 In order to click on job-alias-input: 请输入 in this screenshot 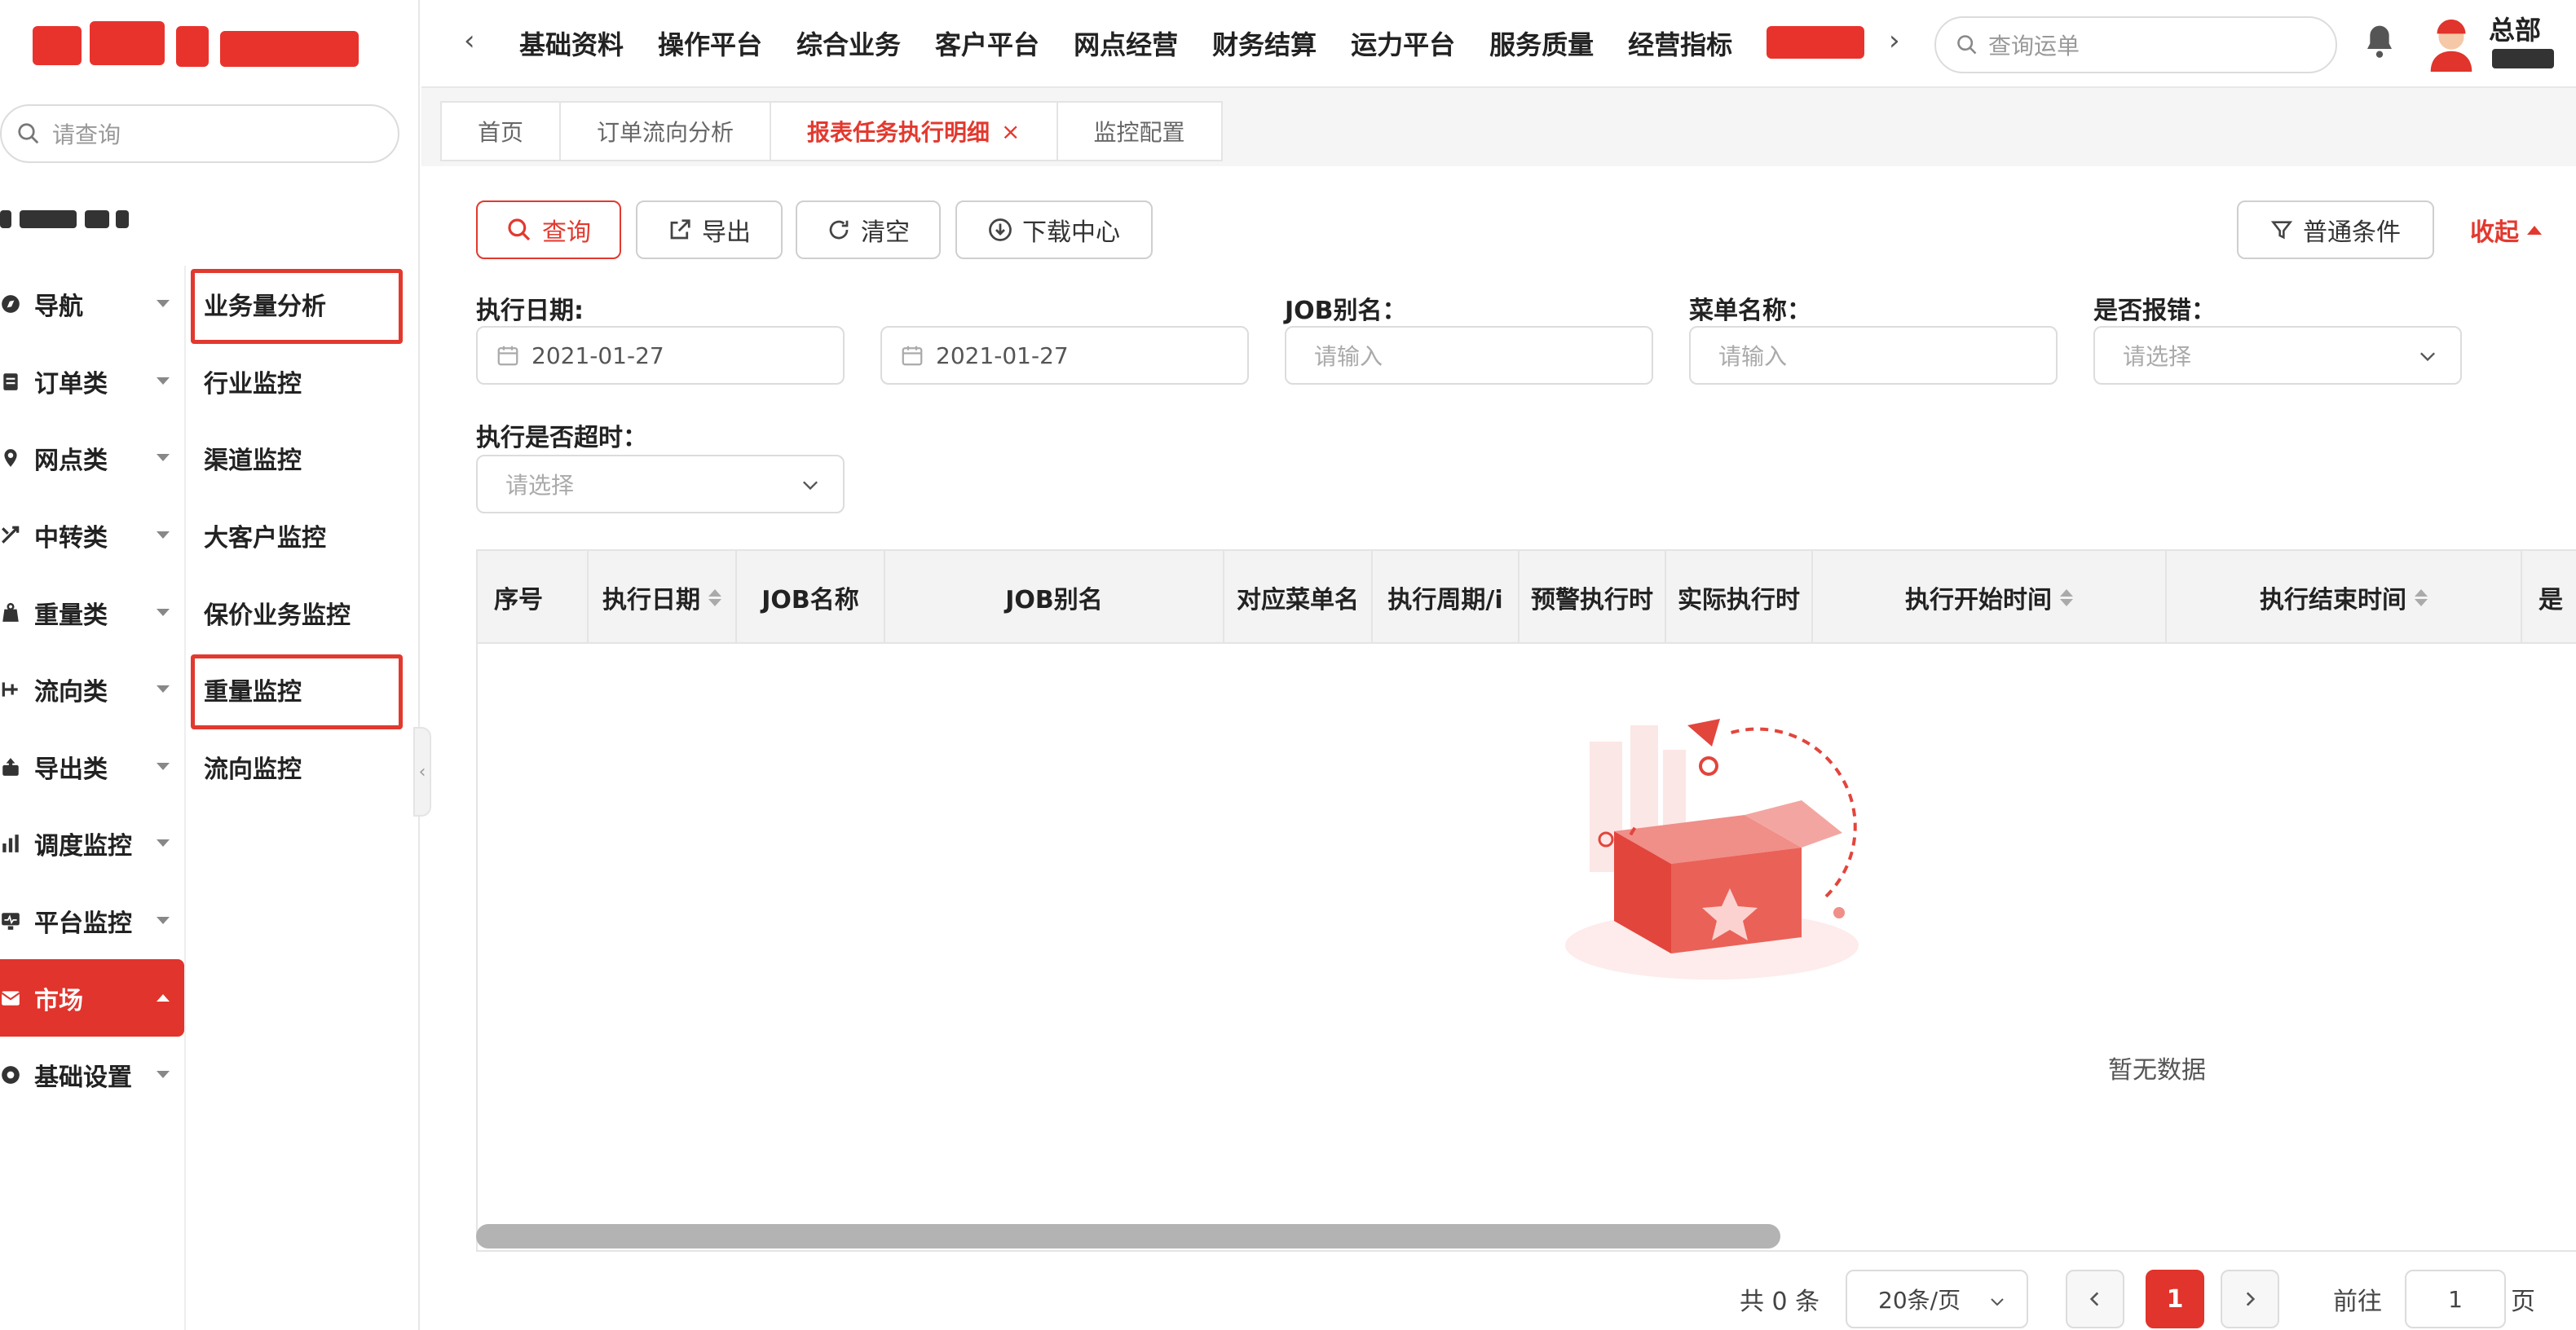, I will do `click(1469, 355)`.